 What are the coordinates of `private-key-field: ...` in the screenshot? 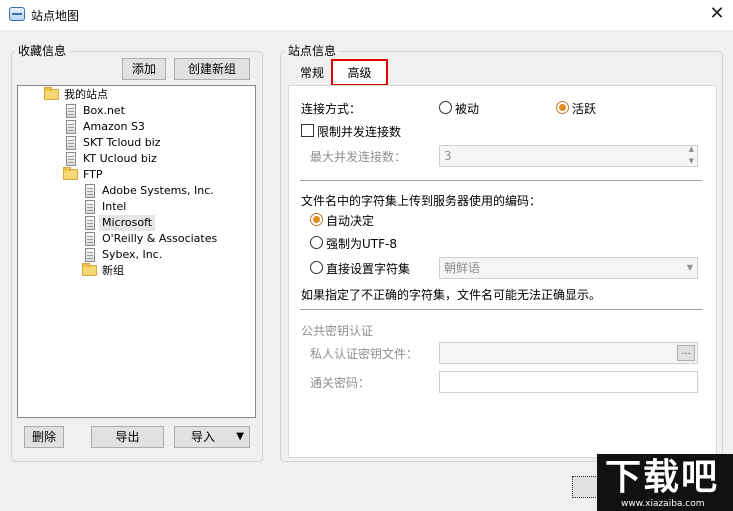 It's located at (568, 353).